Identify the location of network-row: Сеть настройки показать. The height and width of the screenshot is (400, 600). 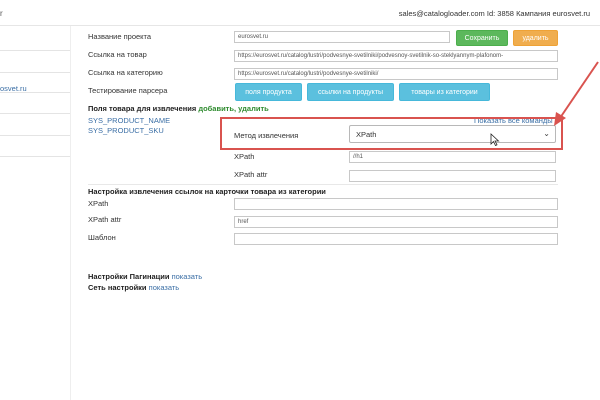
(133, 287).